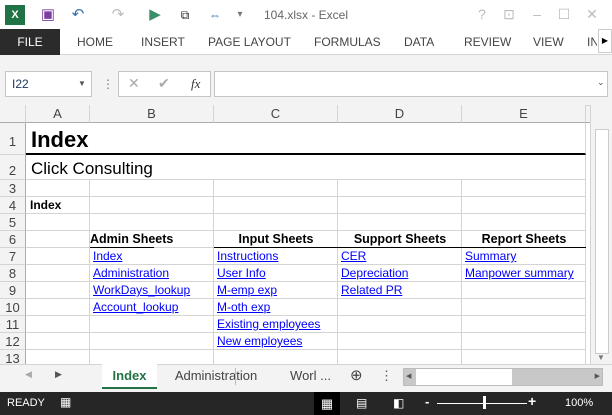 This screenshot has height=415, width=612. Describe the element at coordinates (13, 114) in the screenshot. I see `select-all-corner` at that location.